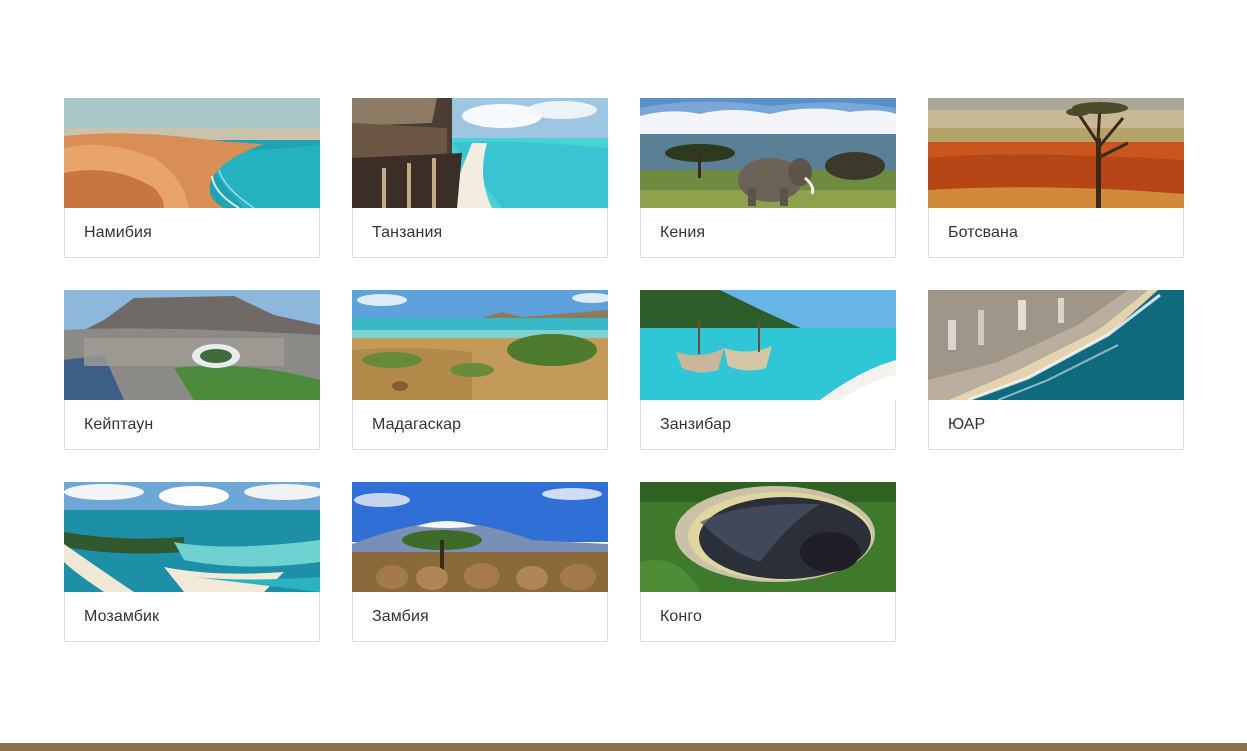  Describe the element at coordinates (768, 345) in the screenshot. I see `zanzibar-boats-image` at that location.